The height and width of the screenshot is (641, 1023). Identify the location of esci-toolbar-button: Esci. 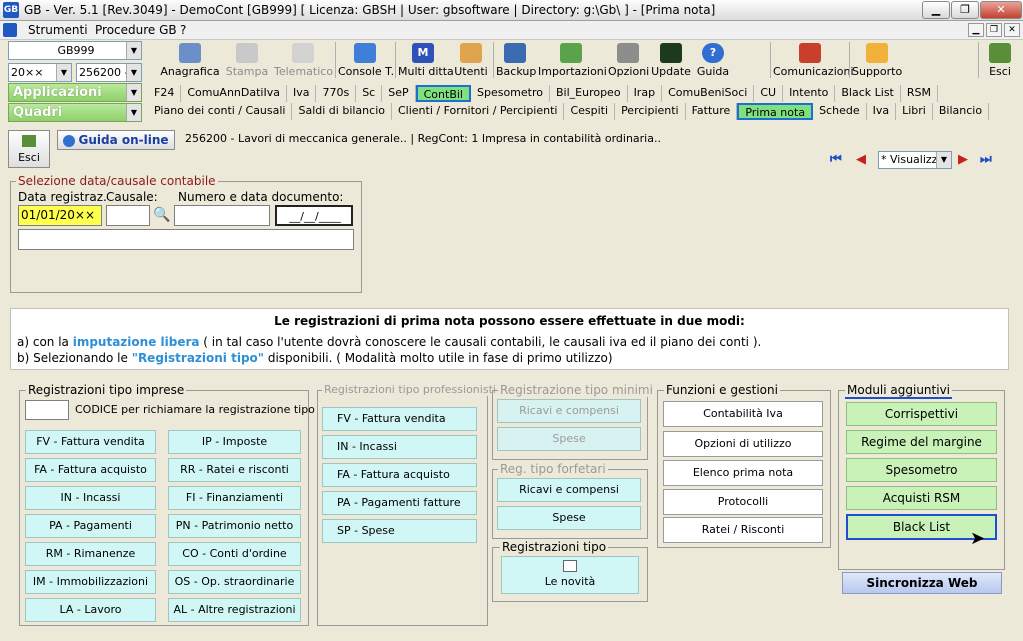
(1000, 60).